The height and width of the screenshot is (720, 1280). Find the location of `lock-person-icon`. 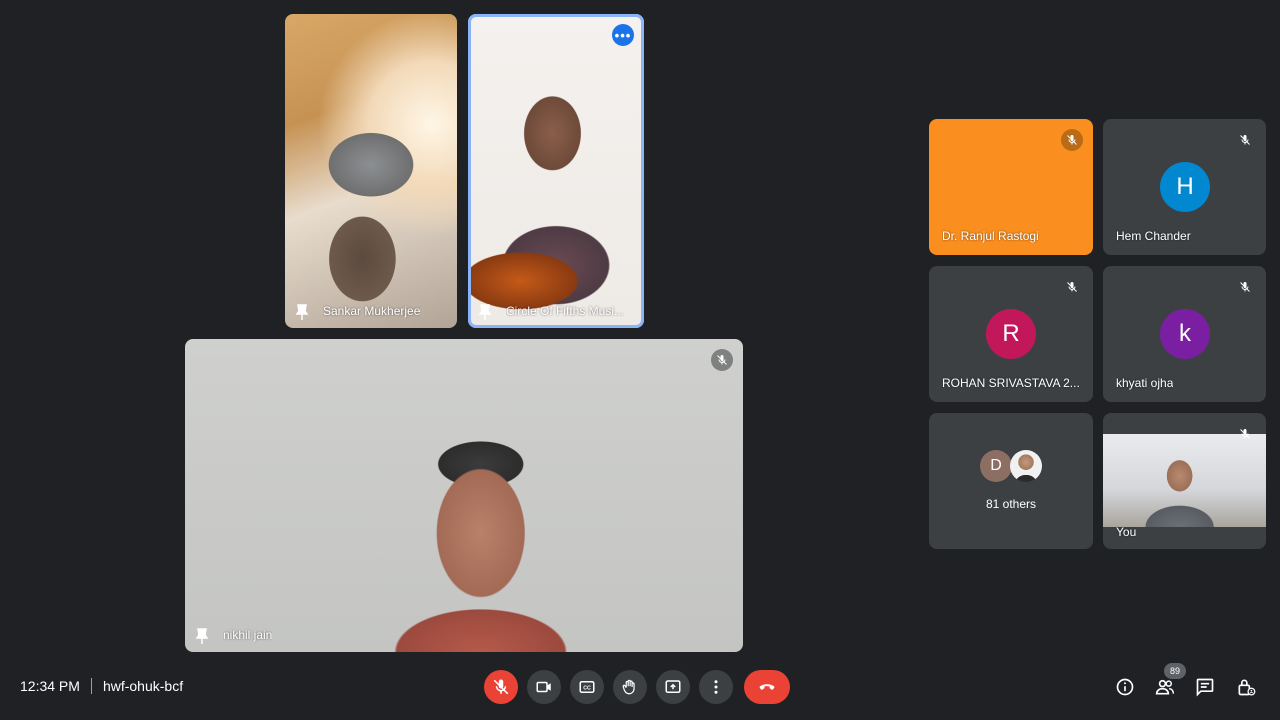

lock-person-icon is located at coordinates (1247, 687).